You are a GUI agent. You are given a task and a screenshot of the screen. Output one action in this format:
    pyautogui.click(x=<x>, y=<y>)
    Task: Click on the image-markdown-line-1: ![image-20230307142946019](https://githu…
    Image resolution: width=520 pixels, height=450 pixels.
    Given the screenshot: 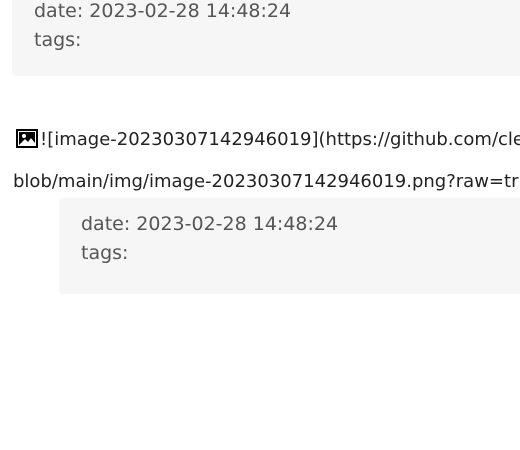 What is the action you would take?
    pyautogui.click(x=268, y=141)
    